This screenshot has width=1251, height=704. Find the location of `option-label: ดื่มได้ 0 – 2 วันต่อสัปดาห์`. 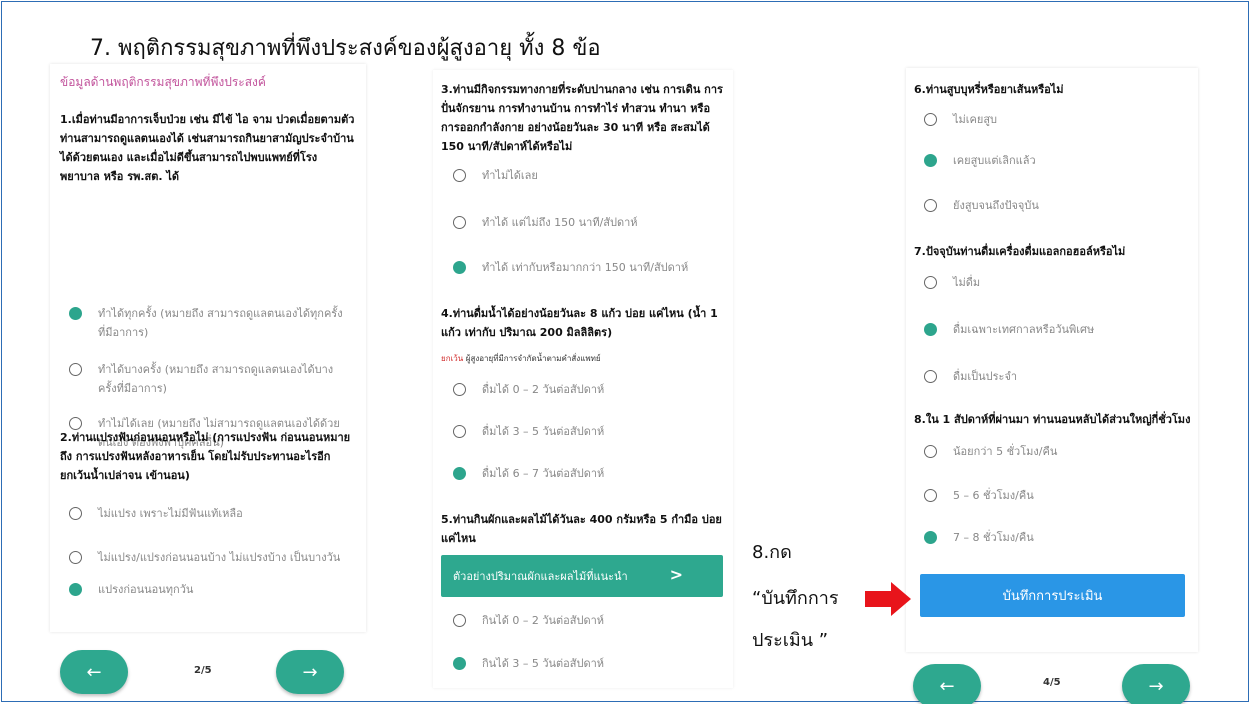

option-label: ดื่มได้ 0 – 2 วันต่อสัปดาห์ is located at coordinates (543, 389).